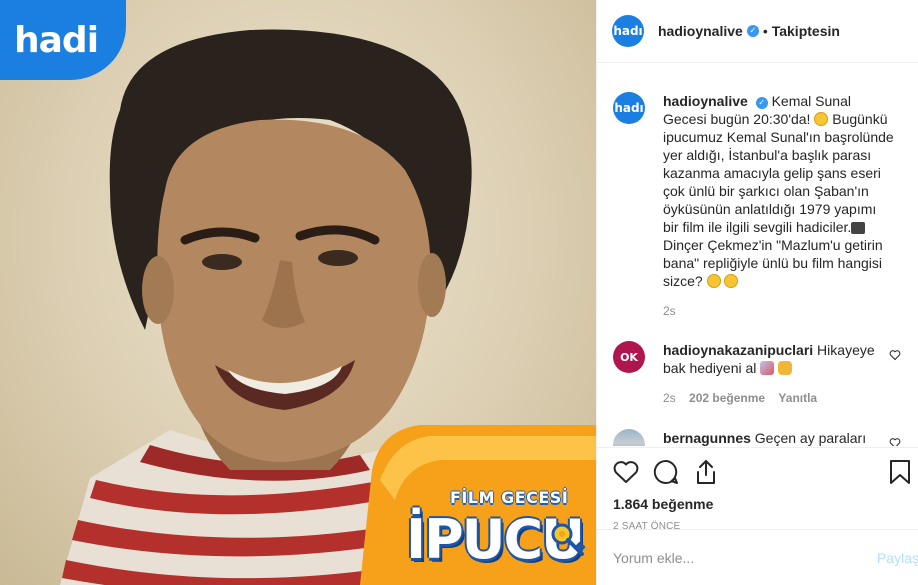  I want to click on post-actions: 1.864 beğenme 2 SAAT ÖNCE Paylaş, so click(757, 516).